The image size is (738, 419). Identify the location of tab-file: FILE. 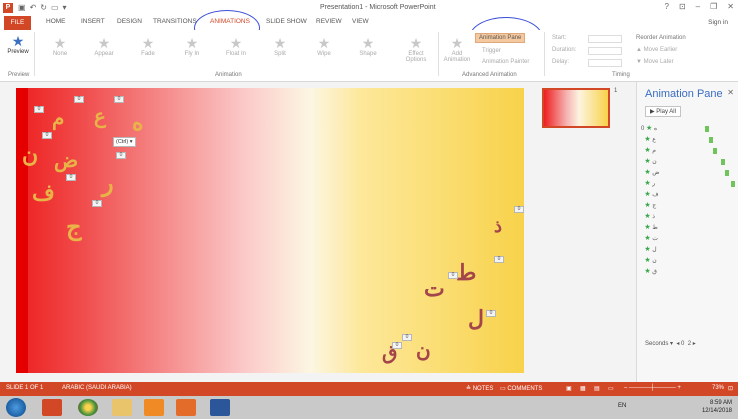
(17, 23).